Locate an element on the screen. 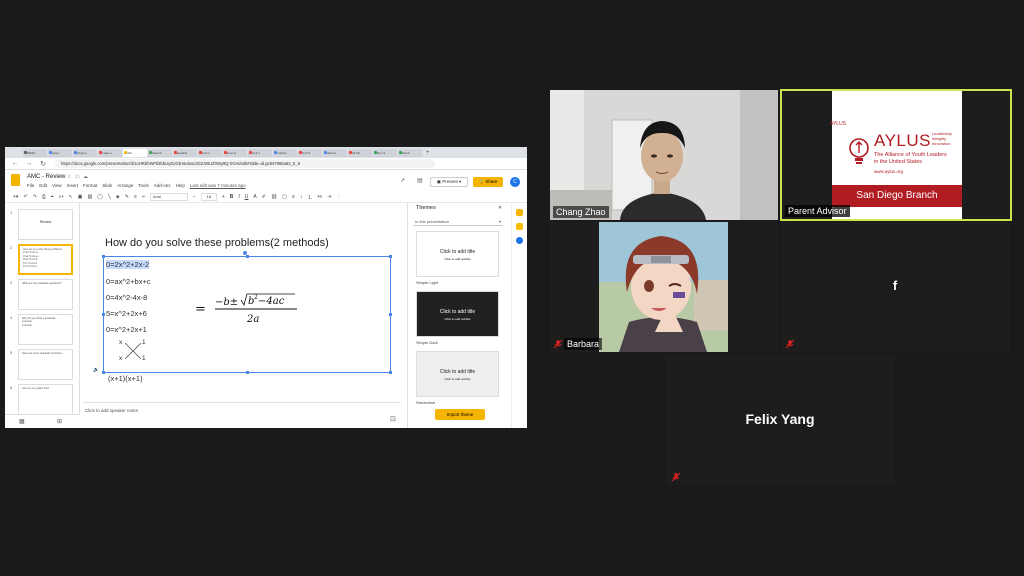  equation-line: 0=4x^2-4x-8 is located at coordinates (126, 297).